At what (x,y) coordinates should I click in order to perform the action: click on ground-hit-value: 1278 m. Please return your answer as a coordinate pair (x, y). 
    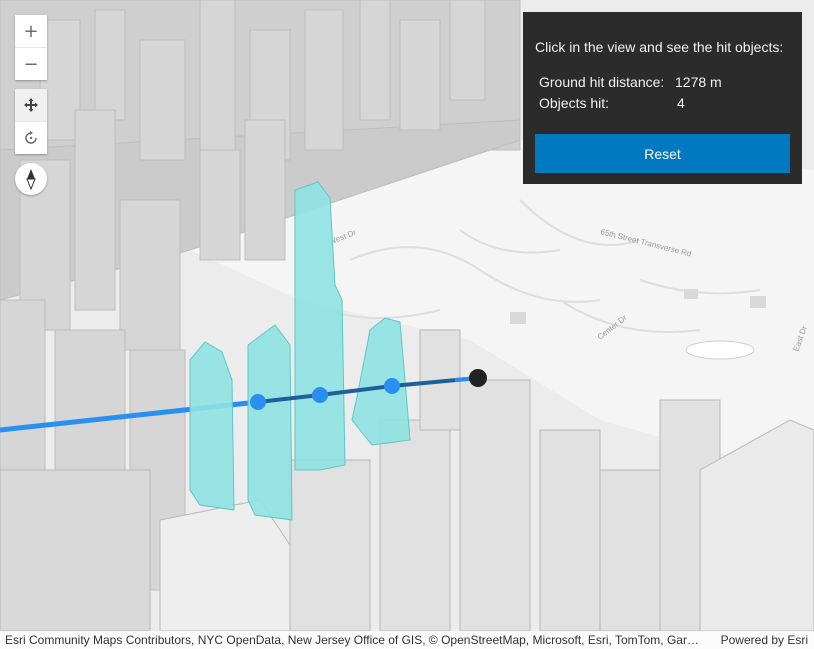
    Looking at the image, I should click on (698, 81).